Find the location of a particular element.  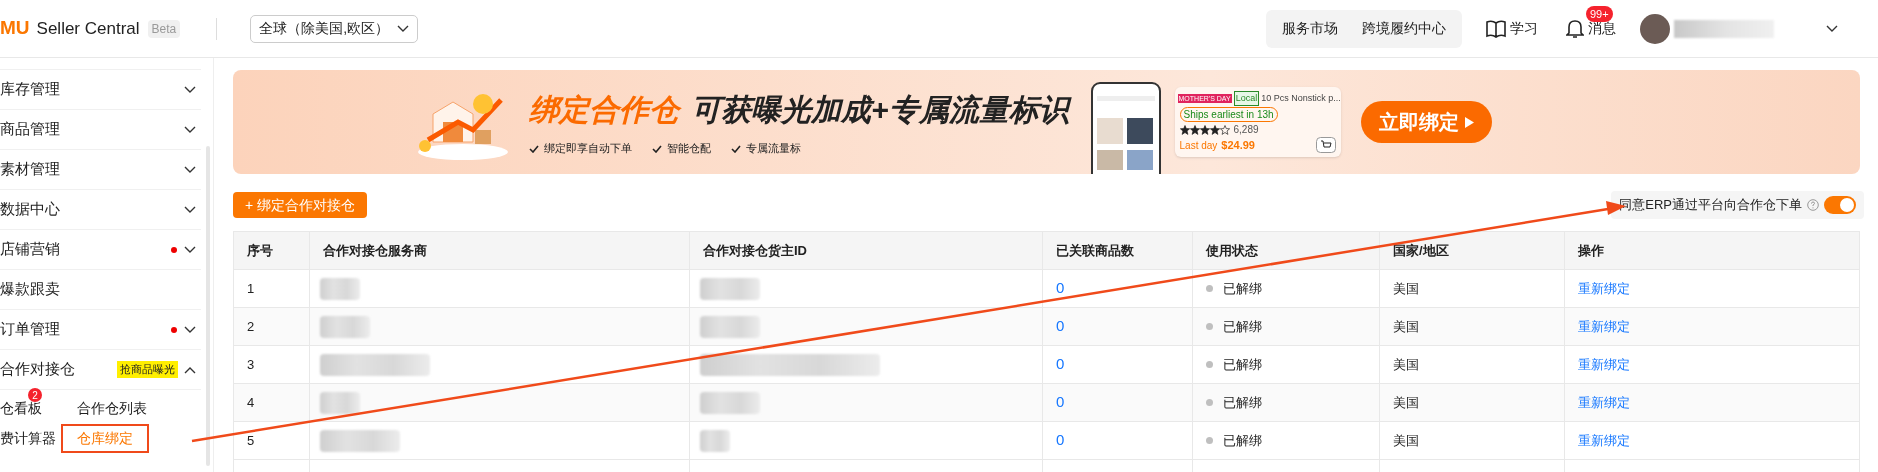

table-cell: 2 is located at coordinates (272, 326).